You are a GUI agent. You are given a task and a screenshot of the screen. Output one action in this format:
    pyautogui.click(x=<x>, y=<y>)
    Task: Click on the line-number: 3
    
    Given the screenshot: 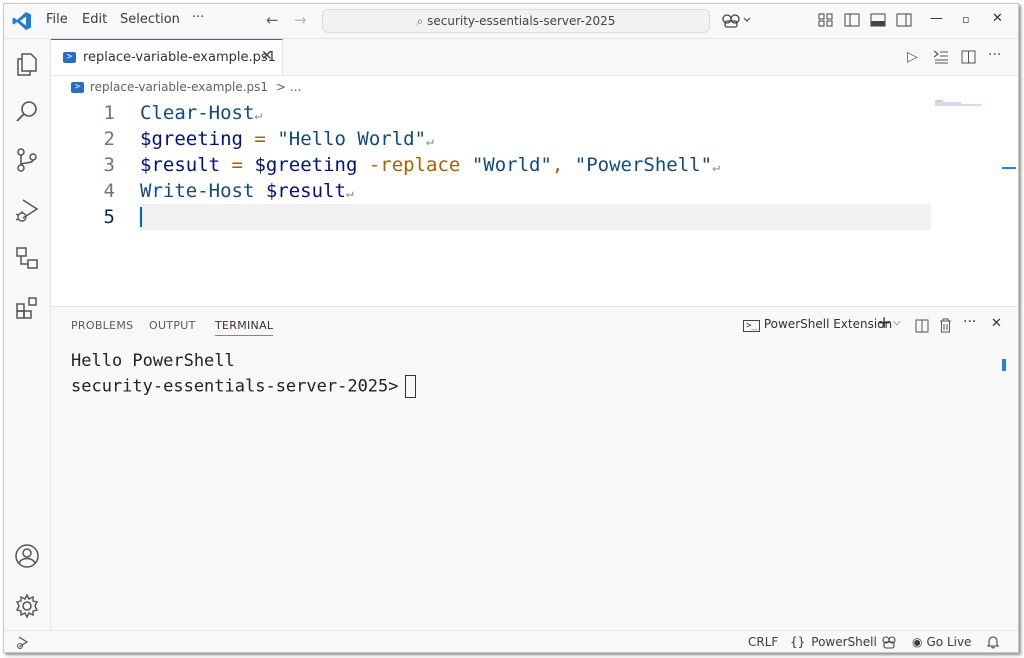 What is the action you would take?
    pyautogui.click(x=109, y=165)
    